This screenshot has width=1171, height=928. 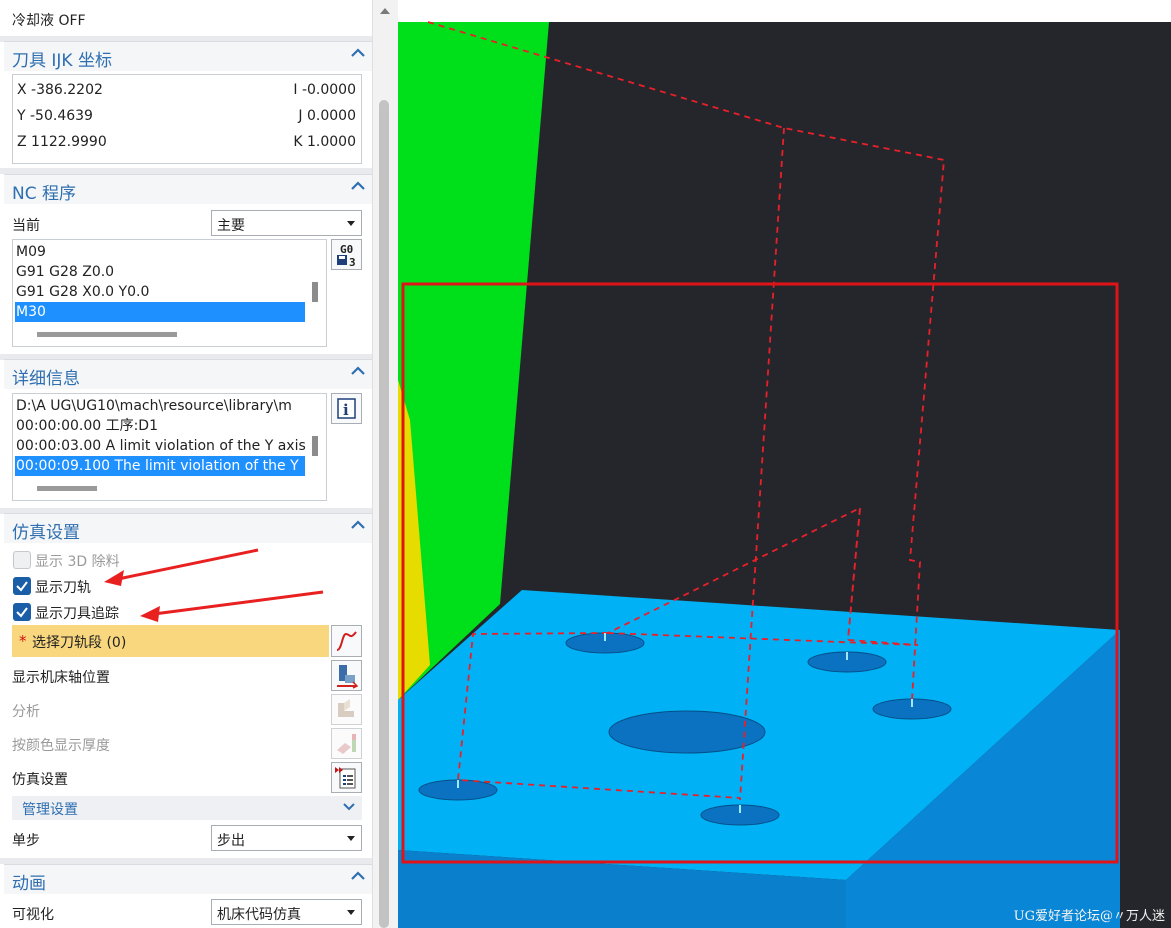 What do you see at coordinates (384, 514) in the screenshot?
I see `scrollbar-thumb` at bounding box center [384, 514].